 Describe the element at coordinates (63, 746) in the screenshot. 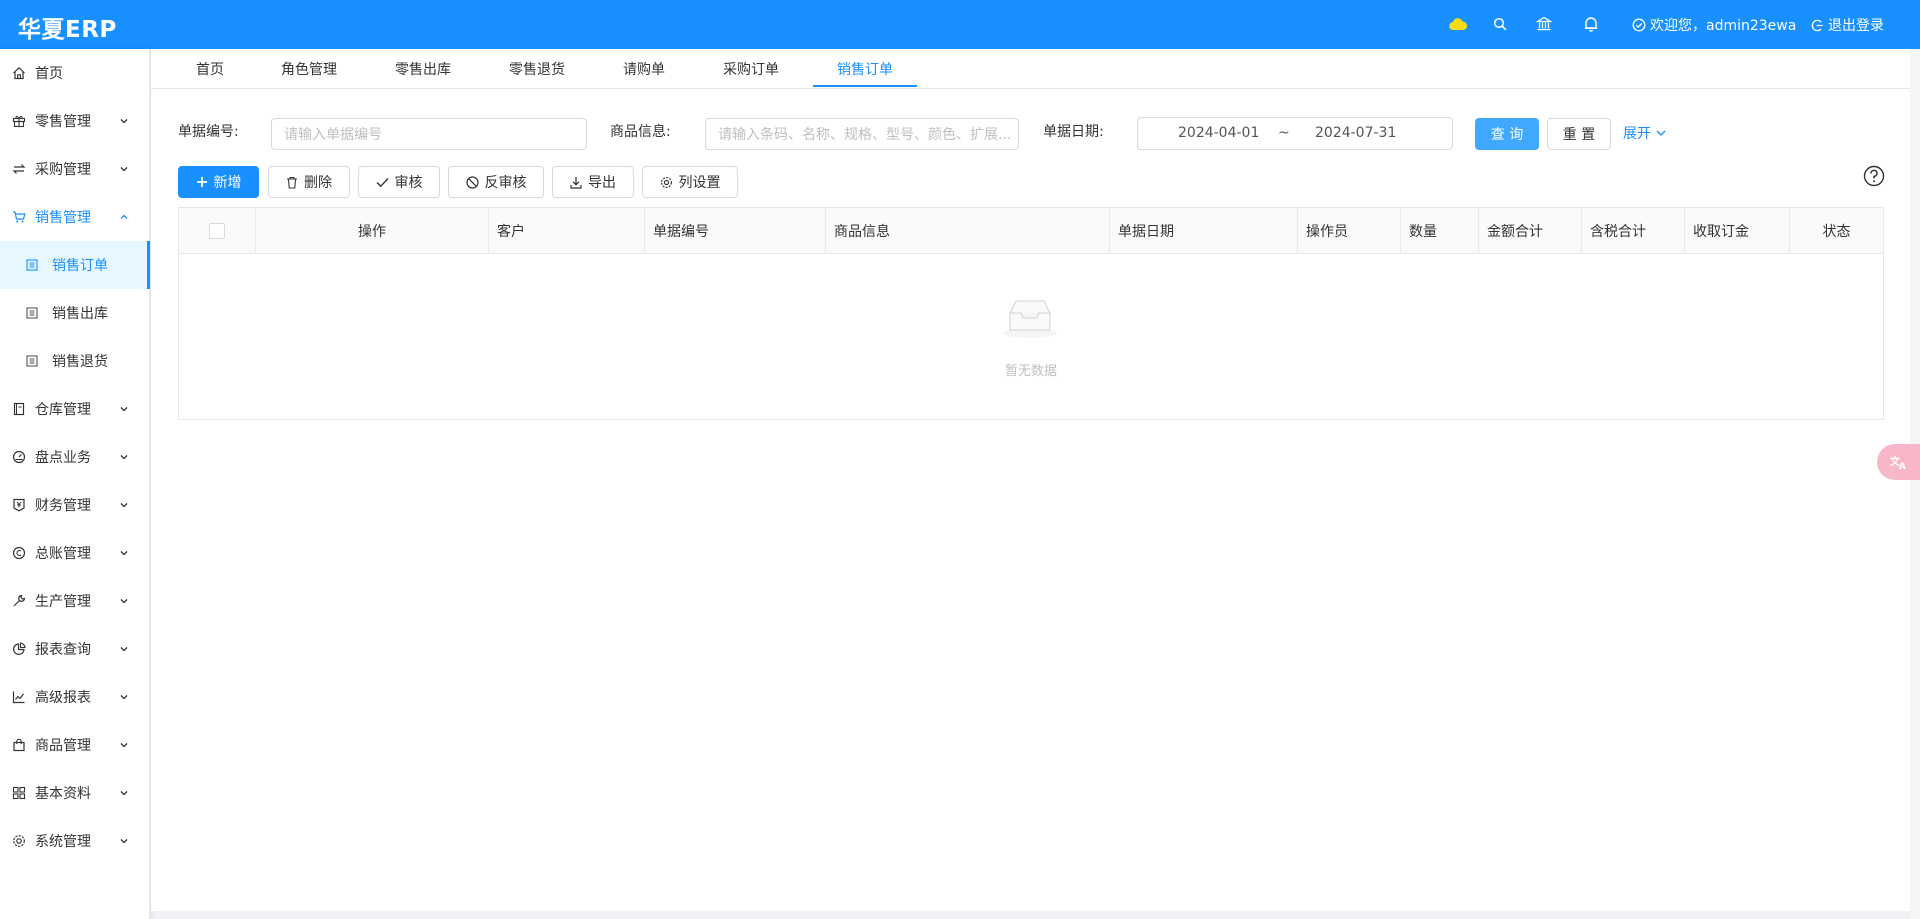

I see `sidebar-item-label: 商品管理` at that location.